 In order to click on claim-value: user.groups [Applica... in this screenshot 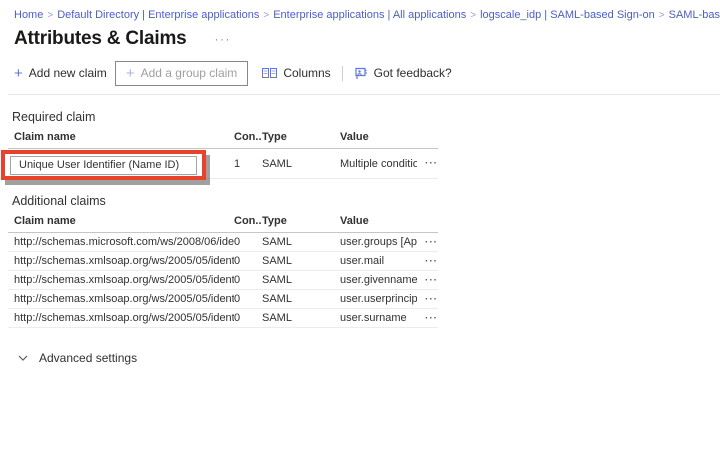, I will do `click(378, 242)`.